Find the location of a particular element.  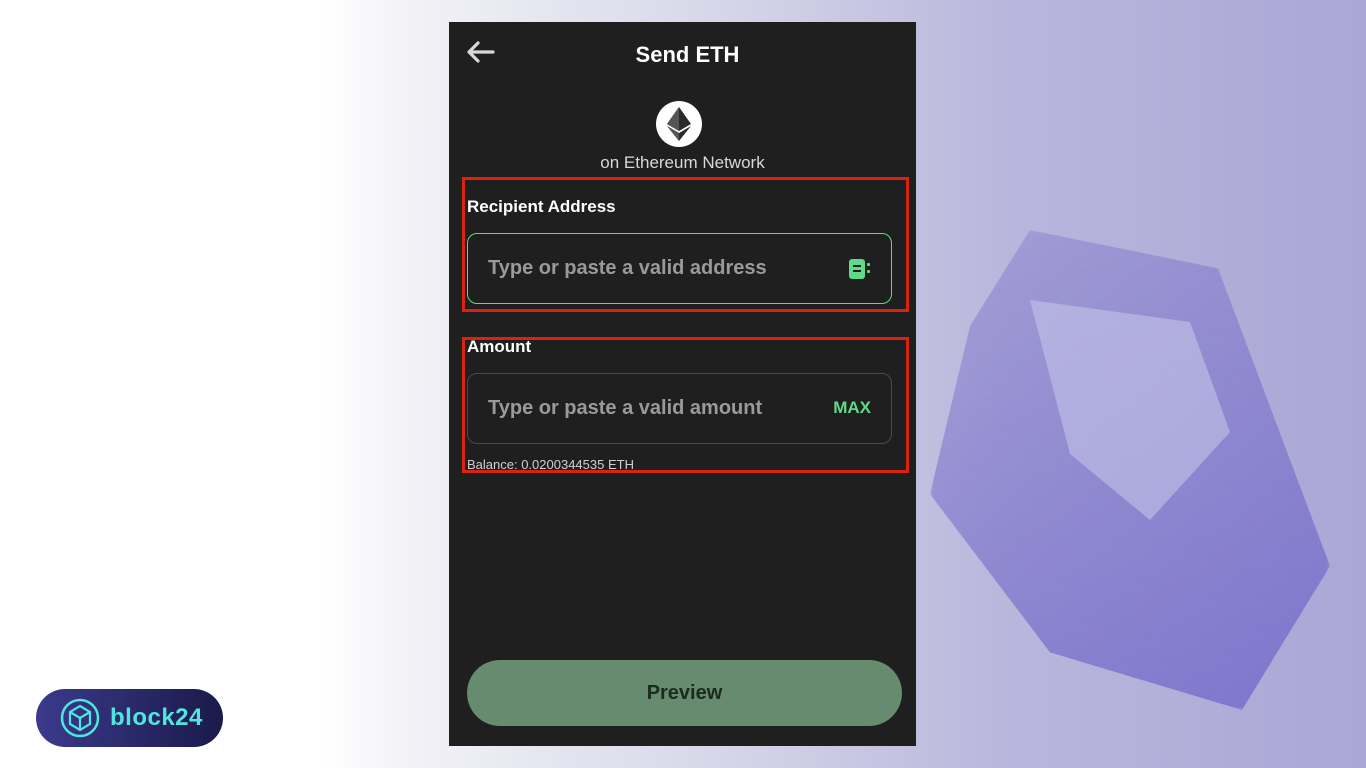

amount-label: Amount is located at coordinates (499, 346).